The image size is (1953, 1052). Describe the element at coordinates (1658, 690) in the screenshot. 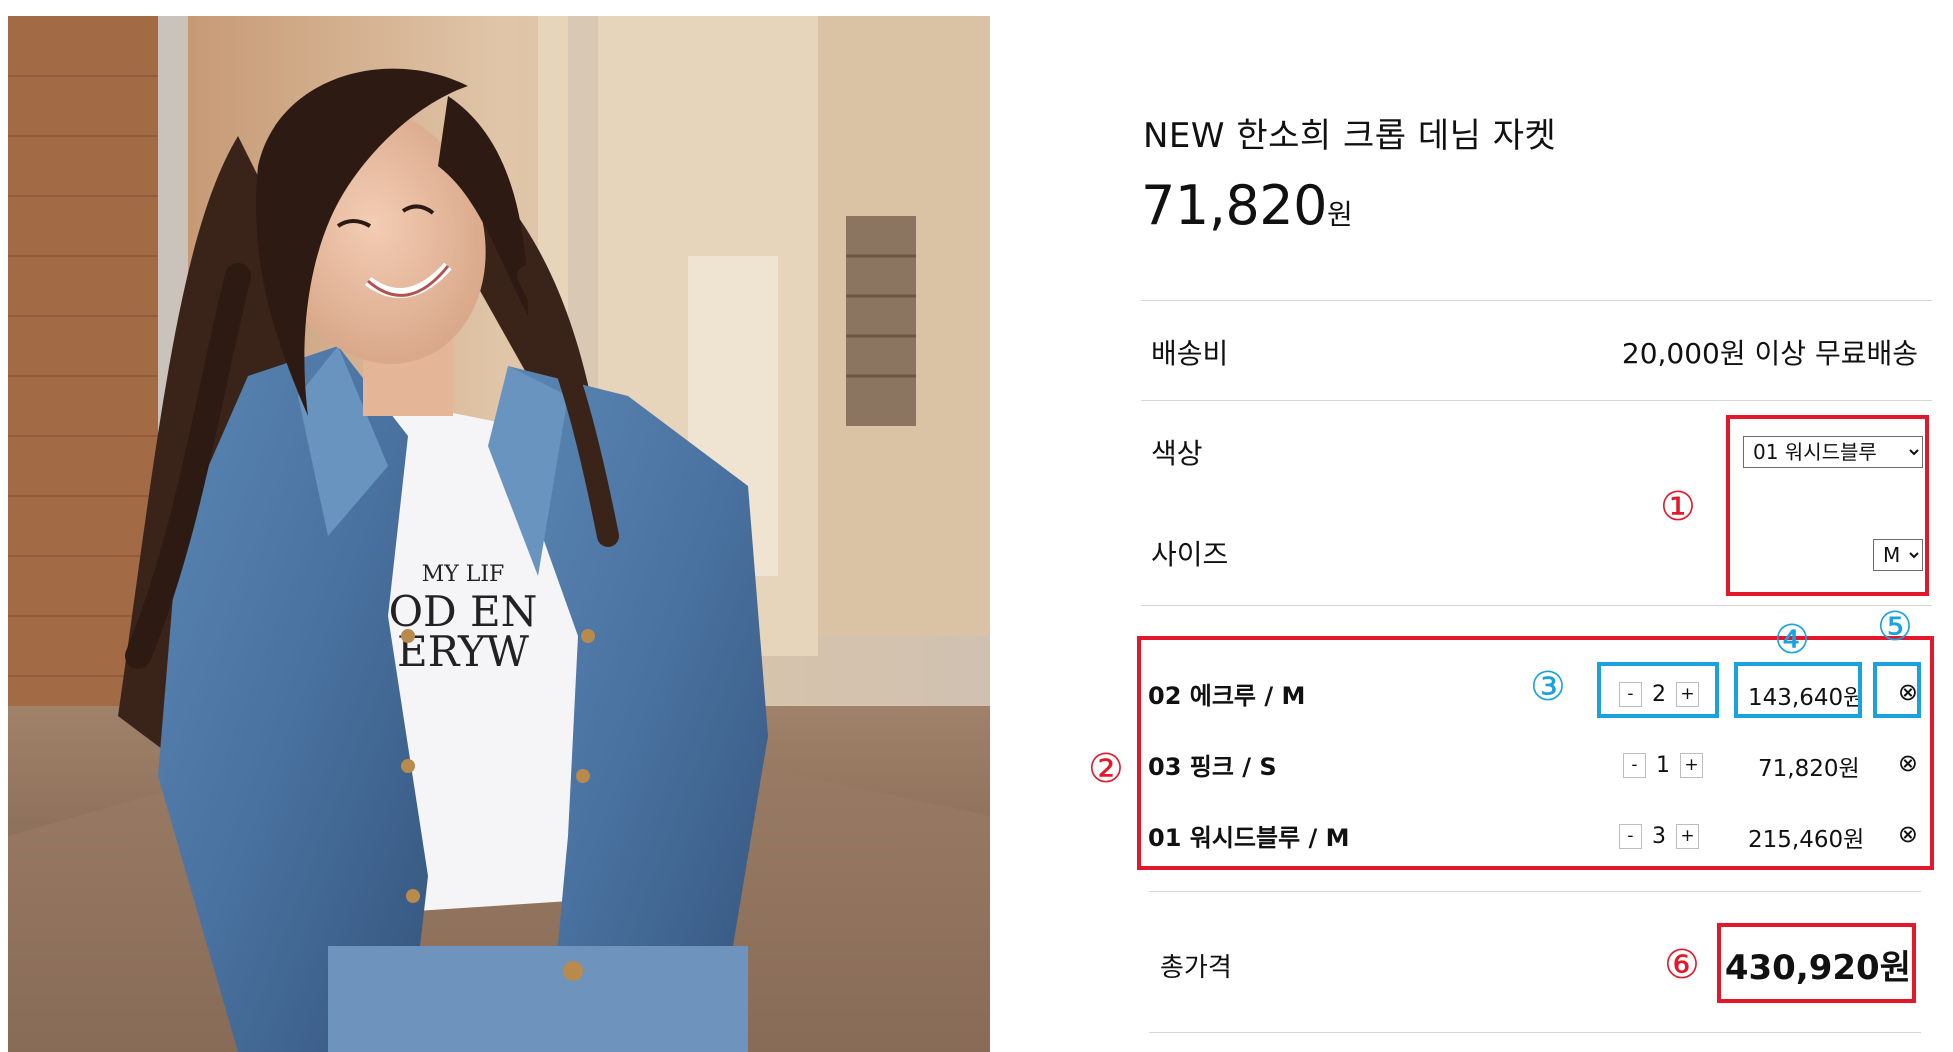

I see `annotation-box-quantity` at that location.